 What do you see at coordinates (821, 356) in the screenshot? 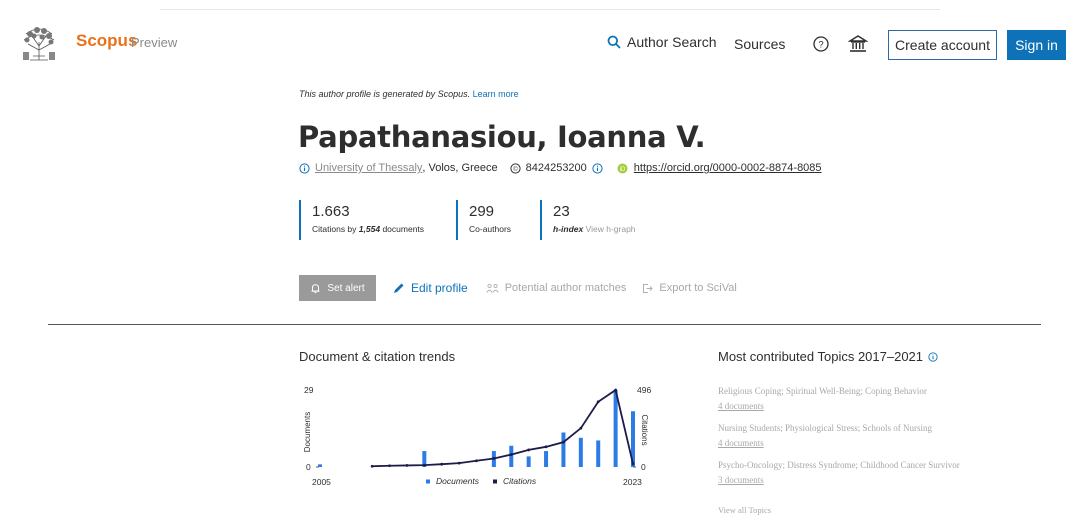
I see `topics-title-text: Most contributed Topics 2017–2021` at bounding box center [821, 356].